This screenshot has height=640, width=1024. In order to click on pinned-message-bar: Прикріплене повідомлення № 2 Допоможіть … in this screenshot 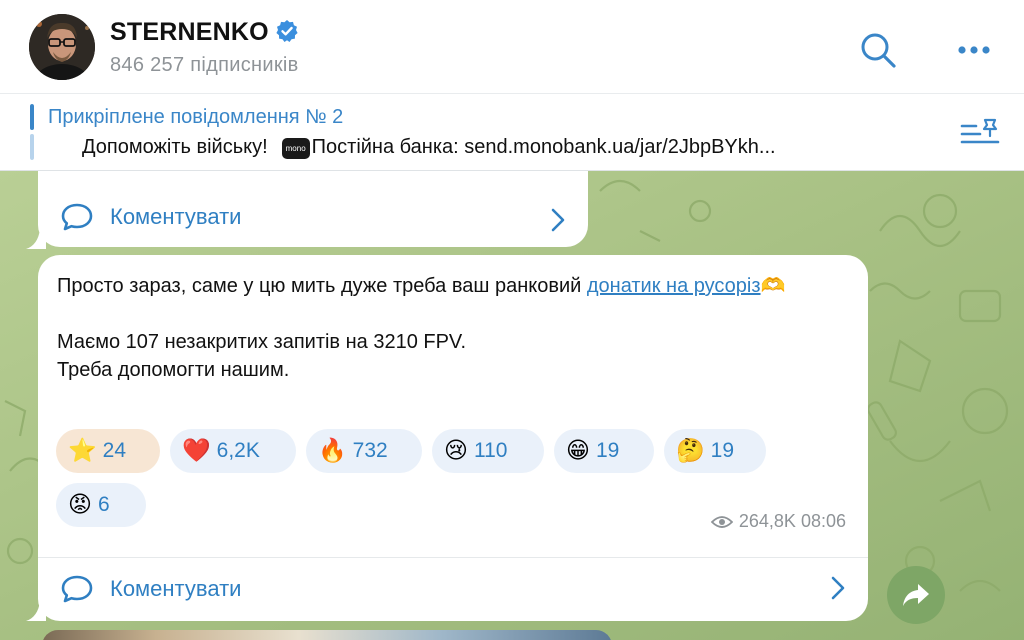, I will do `click(512, 132)`.